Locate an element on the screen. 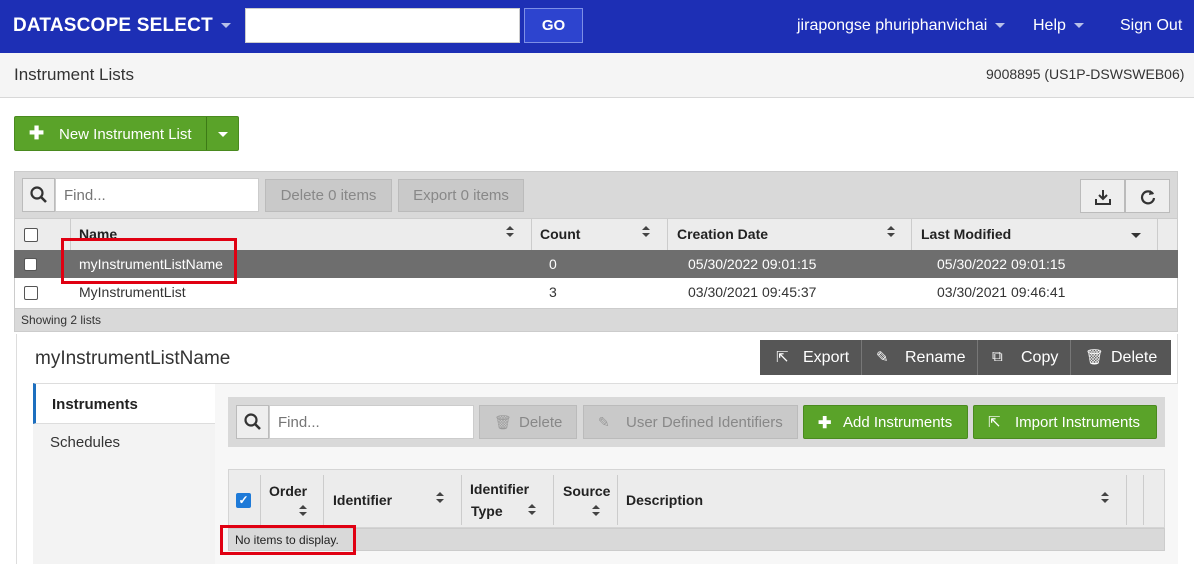 The height and width of the screenshot is (564, 1194). export-button: ⇱ Export is located at coordinates (811, 357).